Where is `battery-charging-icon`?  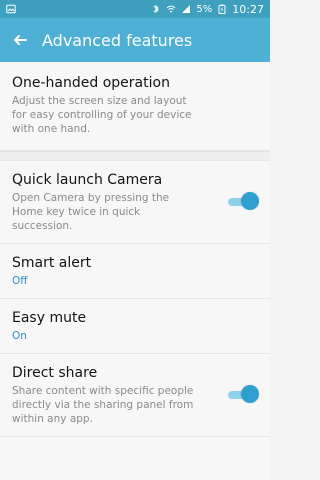 battery-charging-icon is located at coordinates (222, 9).